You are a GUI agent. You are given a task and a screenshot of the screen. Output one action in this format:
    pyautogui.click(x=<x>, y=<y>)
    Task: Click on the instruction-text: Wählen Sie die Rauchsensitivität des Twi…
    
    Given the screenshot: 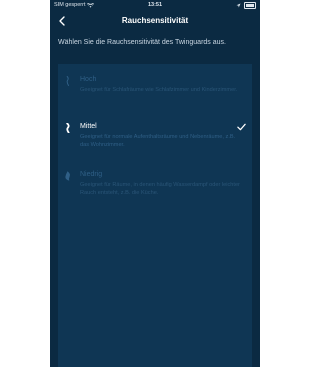 What is the action you would take?
    pyautogui.click(x=142, y=42)
    